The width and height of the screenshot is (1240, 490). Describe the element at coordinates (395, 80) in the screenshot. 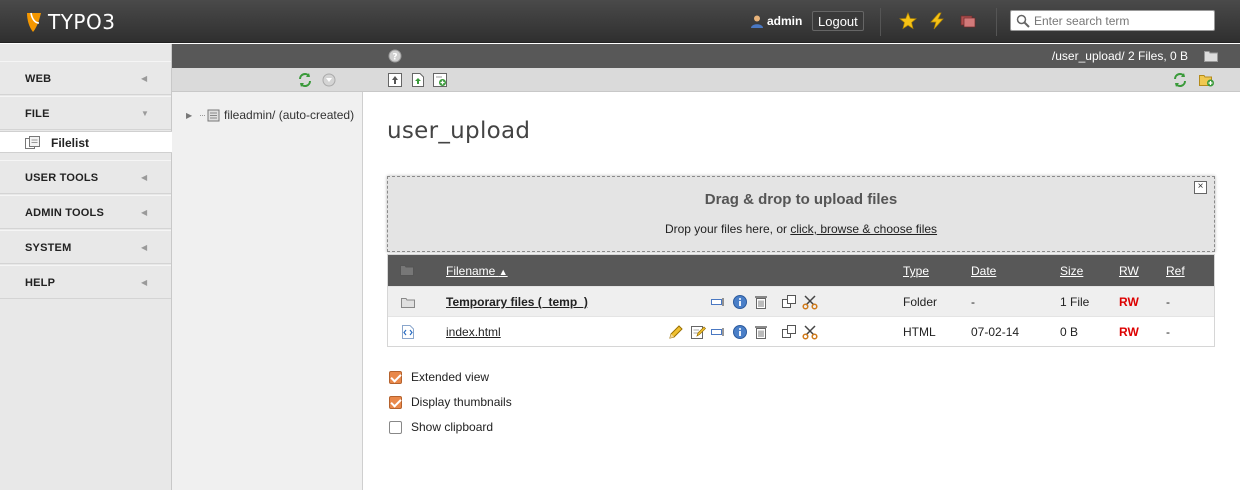

I see `up-folder-icon` at that location.